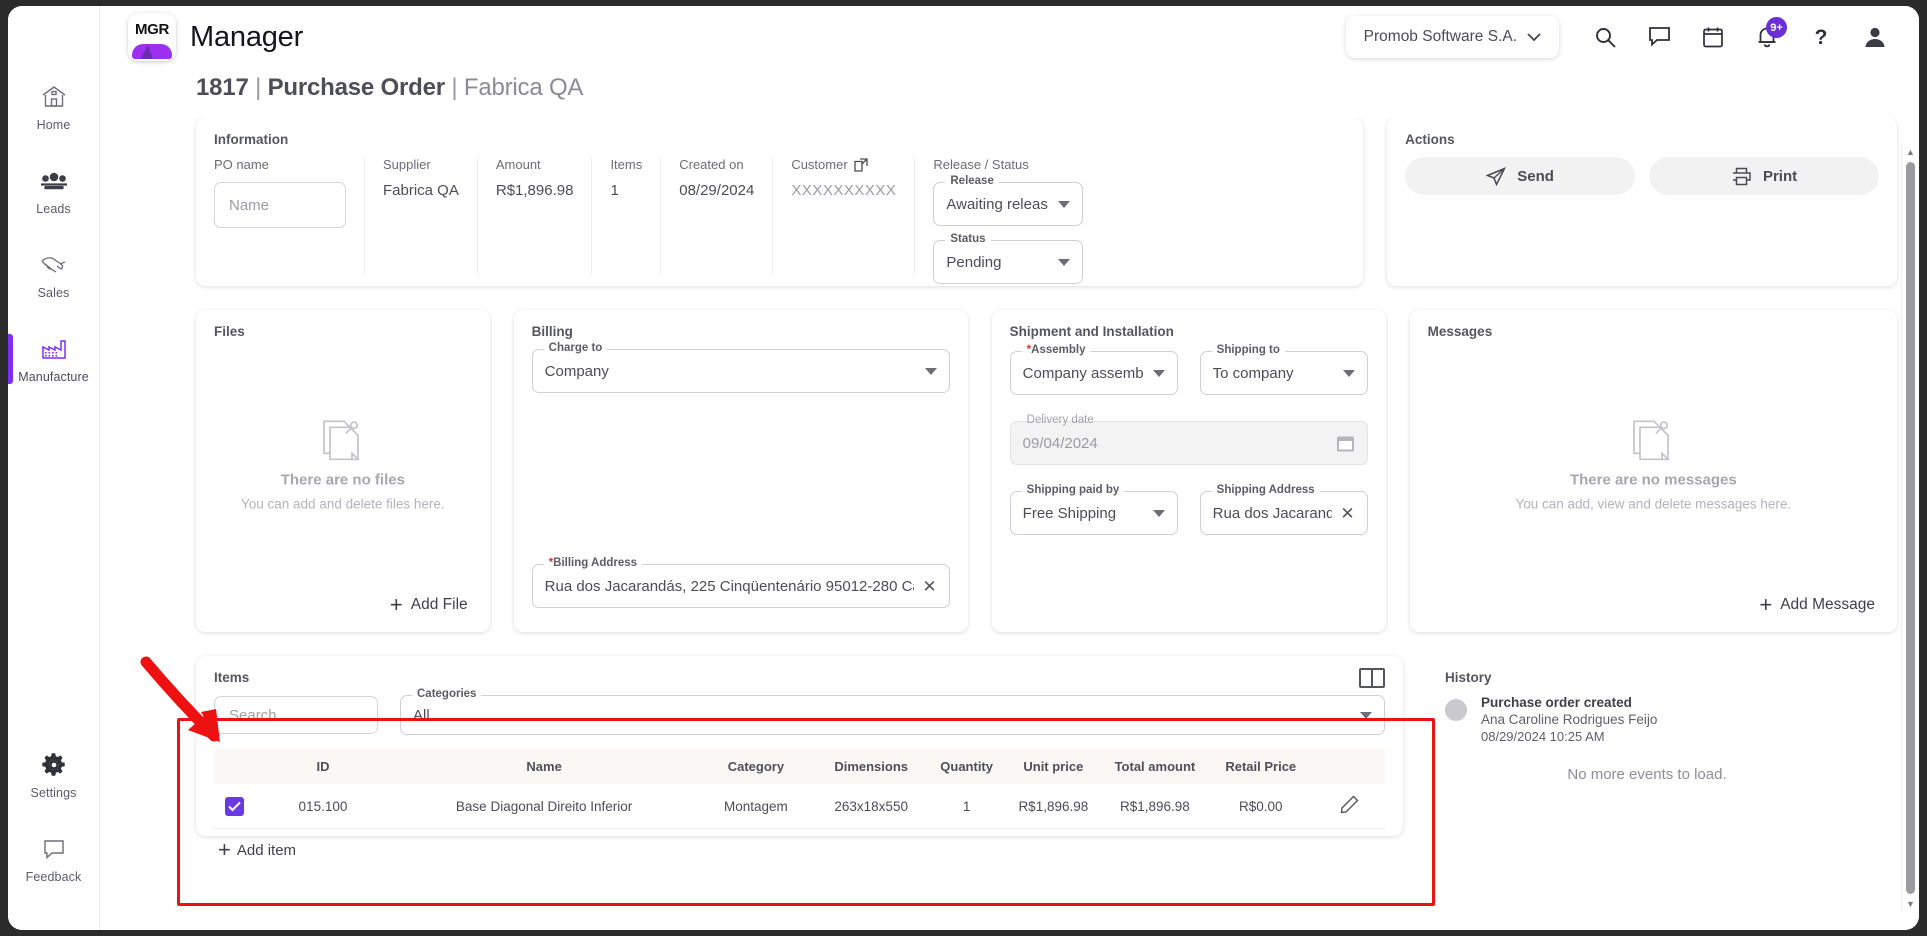  What do you see at coordinates (1261, 766) in the screenshot?
I see `col-retail-price: Retail Price` at bounding box center [1261, 766].